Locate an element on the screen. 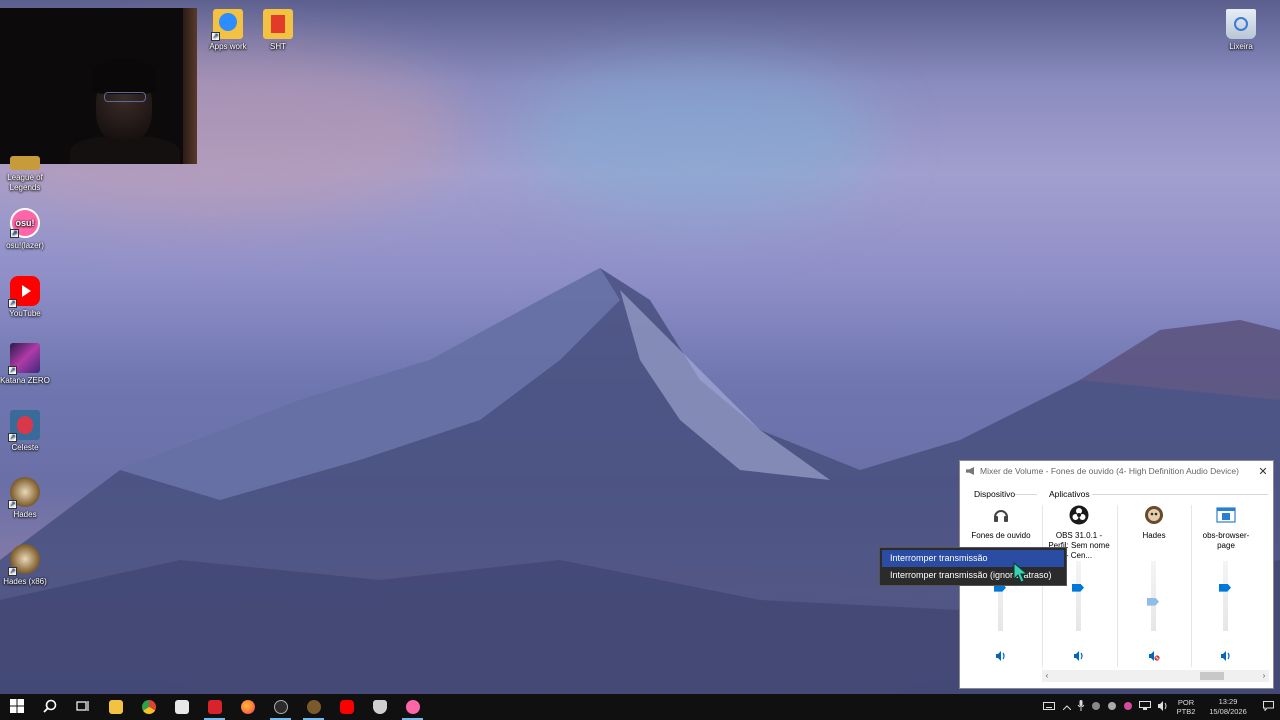 The image size is (1280, 720). desktop-icon-hades-x86: ↗ Hades (x86) is located at coordinates (26, 565).